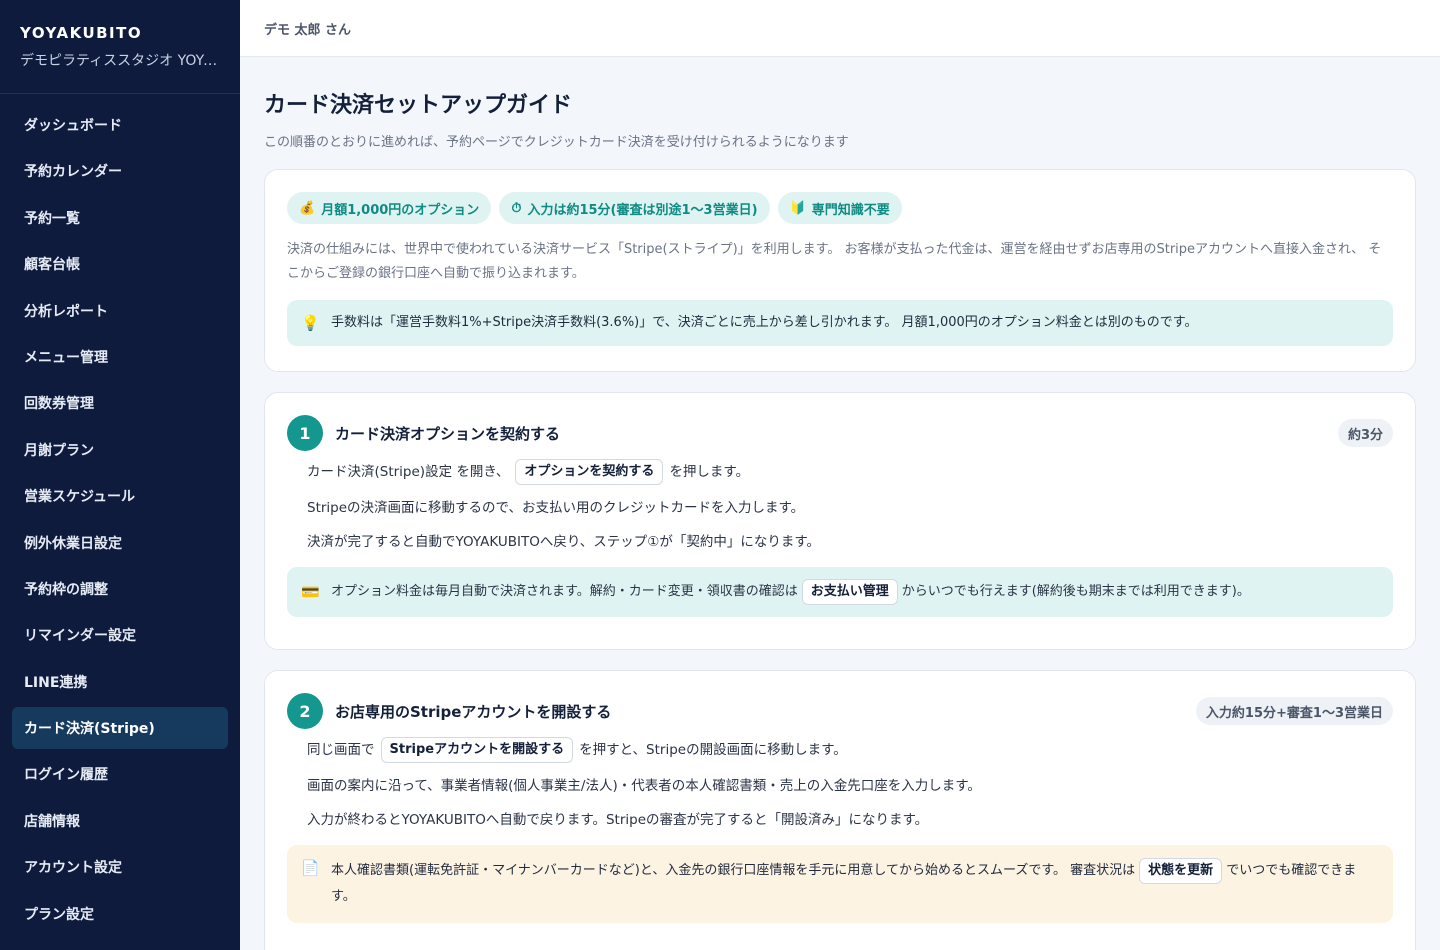 The width and height of the screenshot is (1440, 950). What do you see at coordinates (797, 208) in the screenshot?
I see `beginner-mark-icon: 🔰` at bounding box center [797, 208].